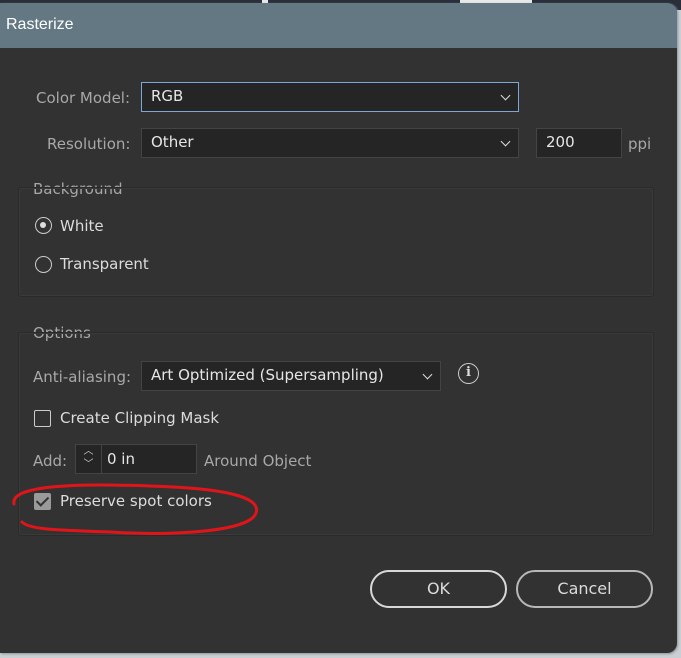 Image resolution: width=681 pixels, height=658 pixels. Describe the element at coordinates (640, 144) in the screenshot. I see `ppi-unit: ppi` at that location.